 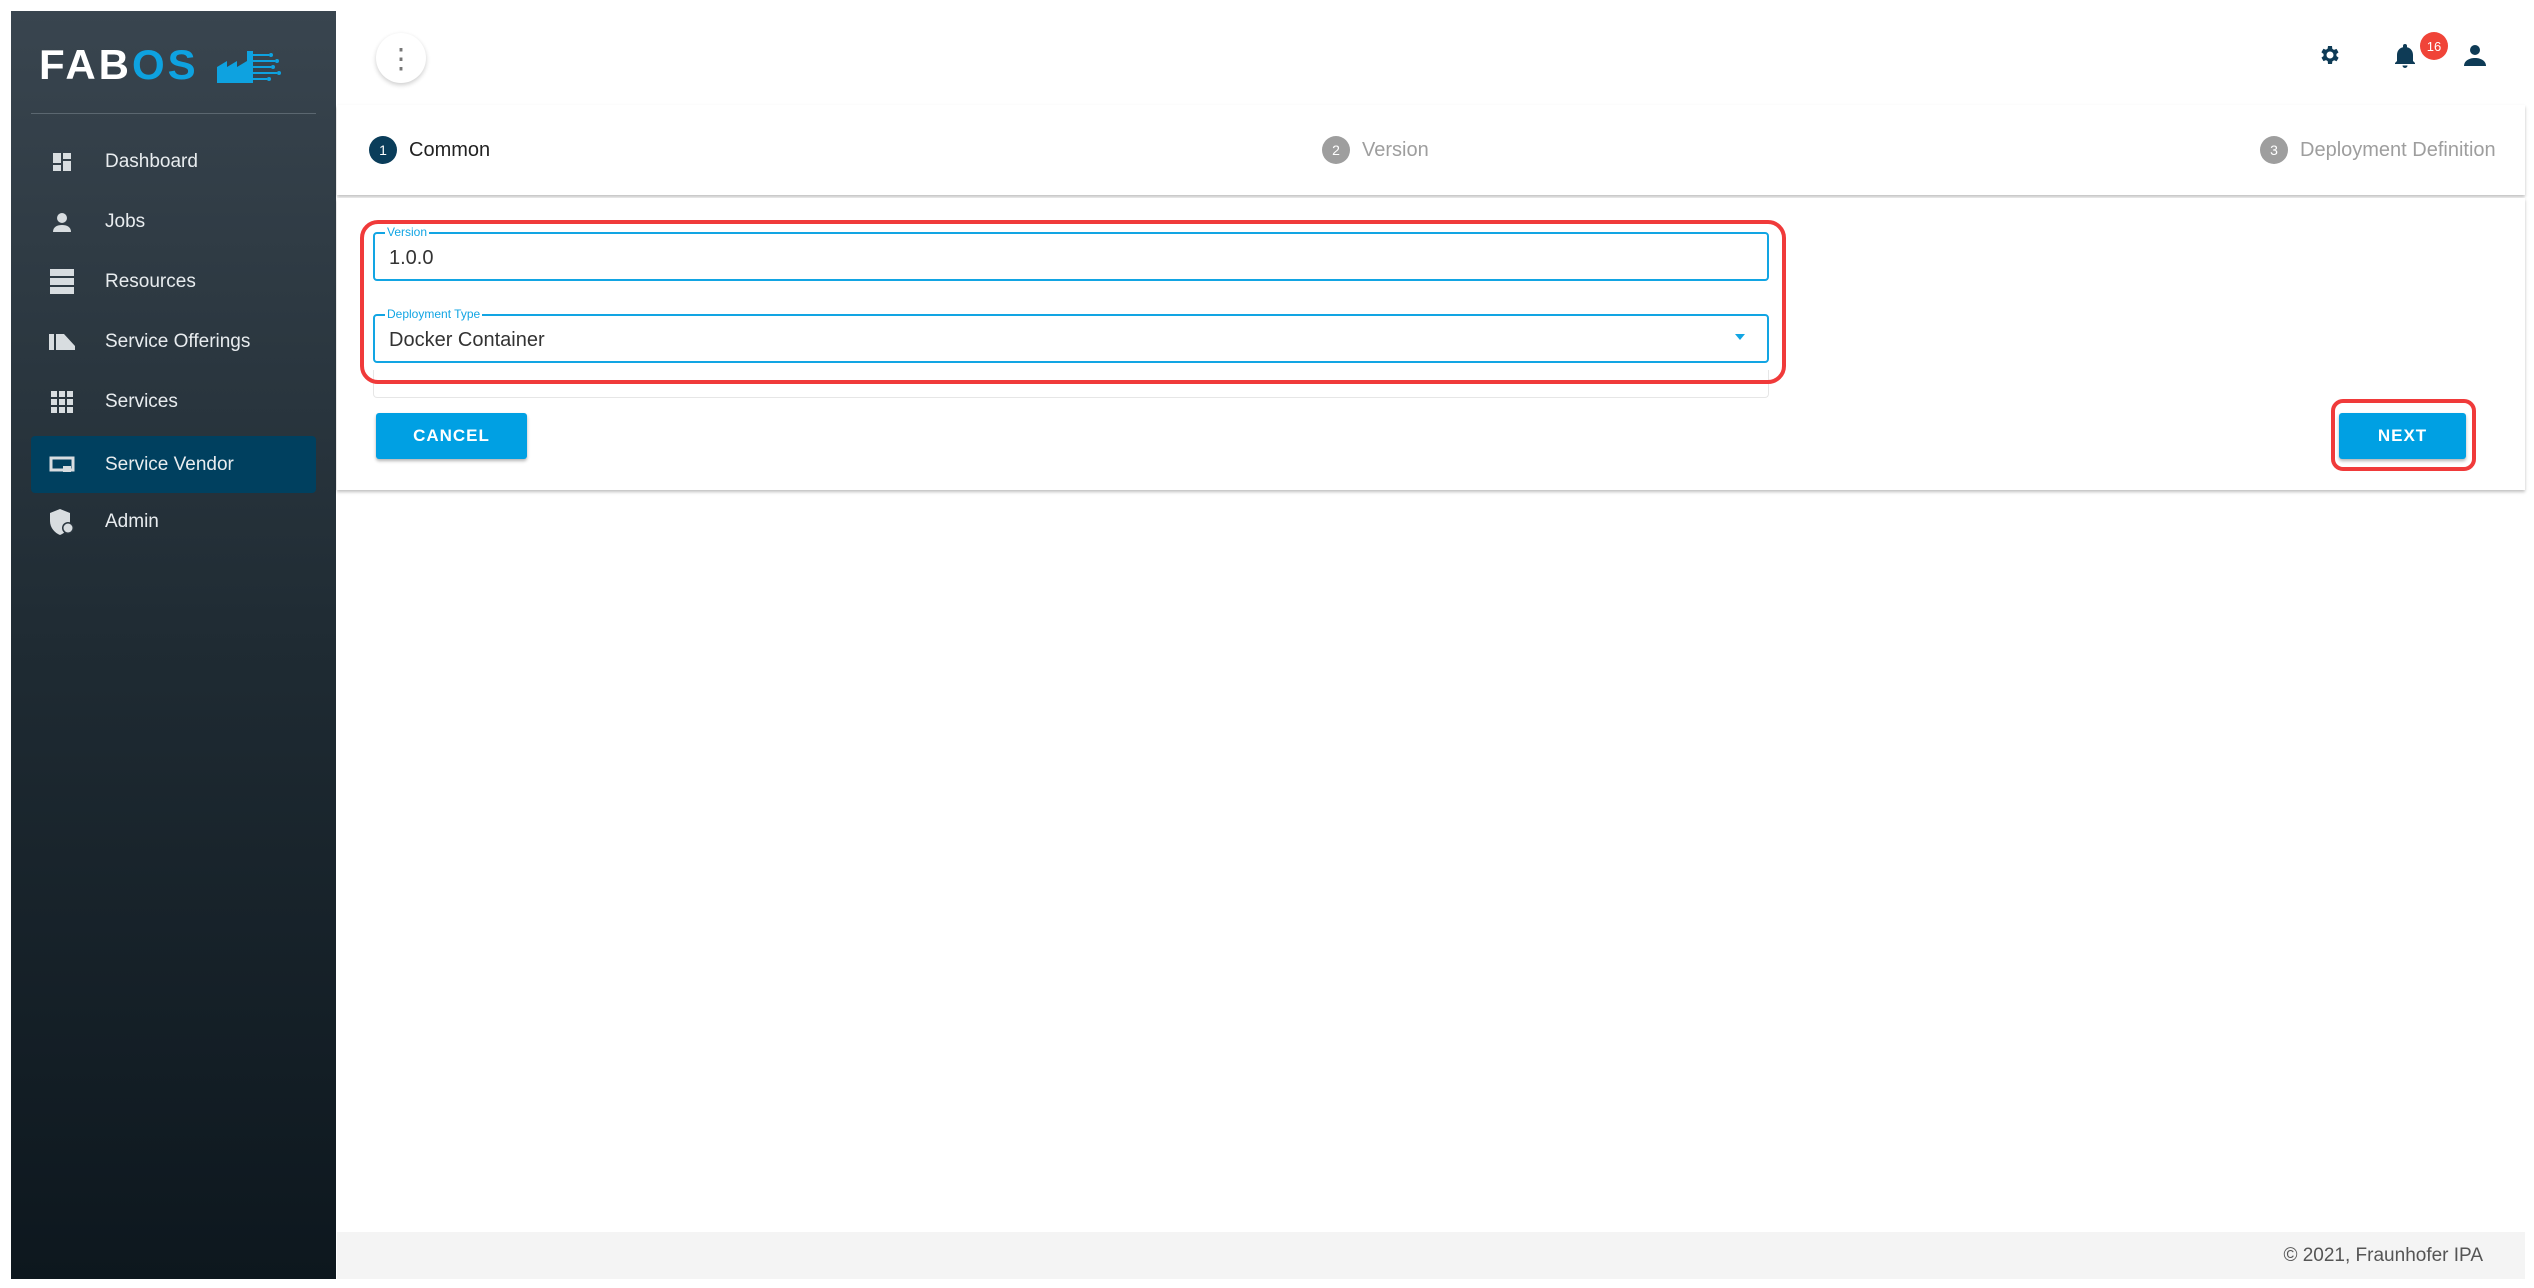 I want to click on highlight-annotation-fields, so click(x=1073, y=302).